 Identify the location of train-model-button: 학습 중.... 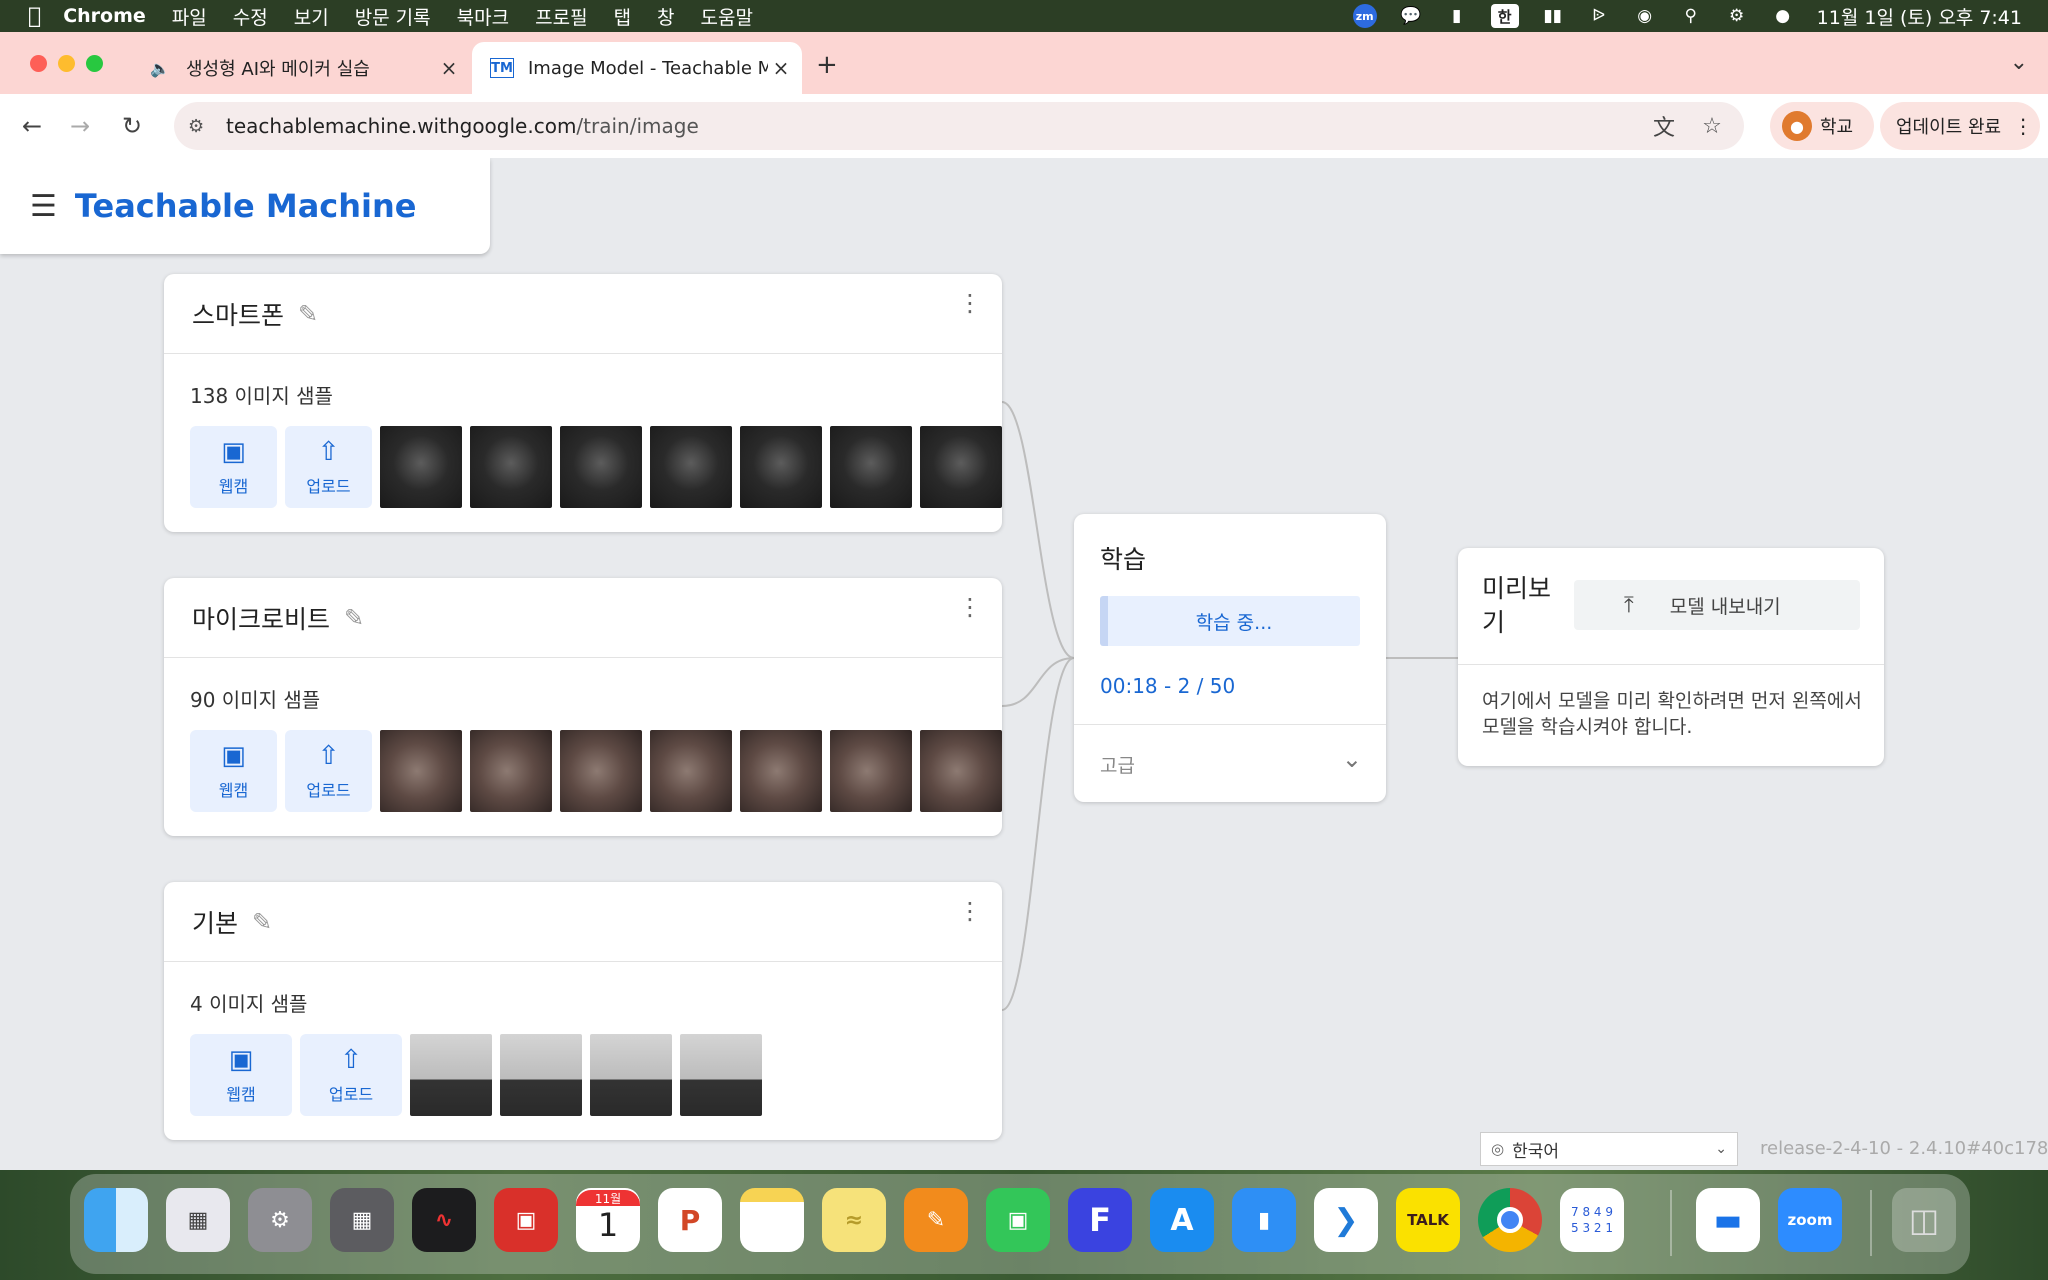
(1230, 621).